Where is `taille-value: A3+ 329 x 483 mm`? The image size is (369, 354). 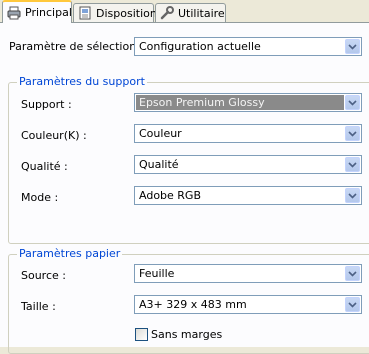 taille-value: A3+ 329 x 483 mm is located at coordinates (193, 304).